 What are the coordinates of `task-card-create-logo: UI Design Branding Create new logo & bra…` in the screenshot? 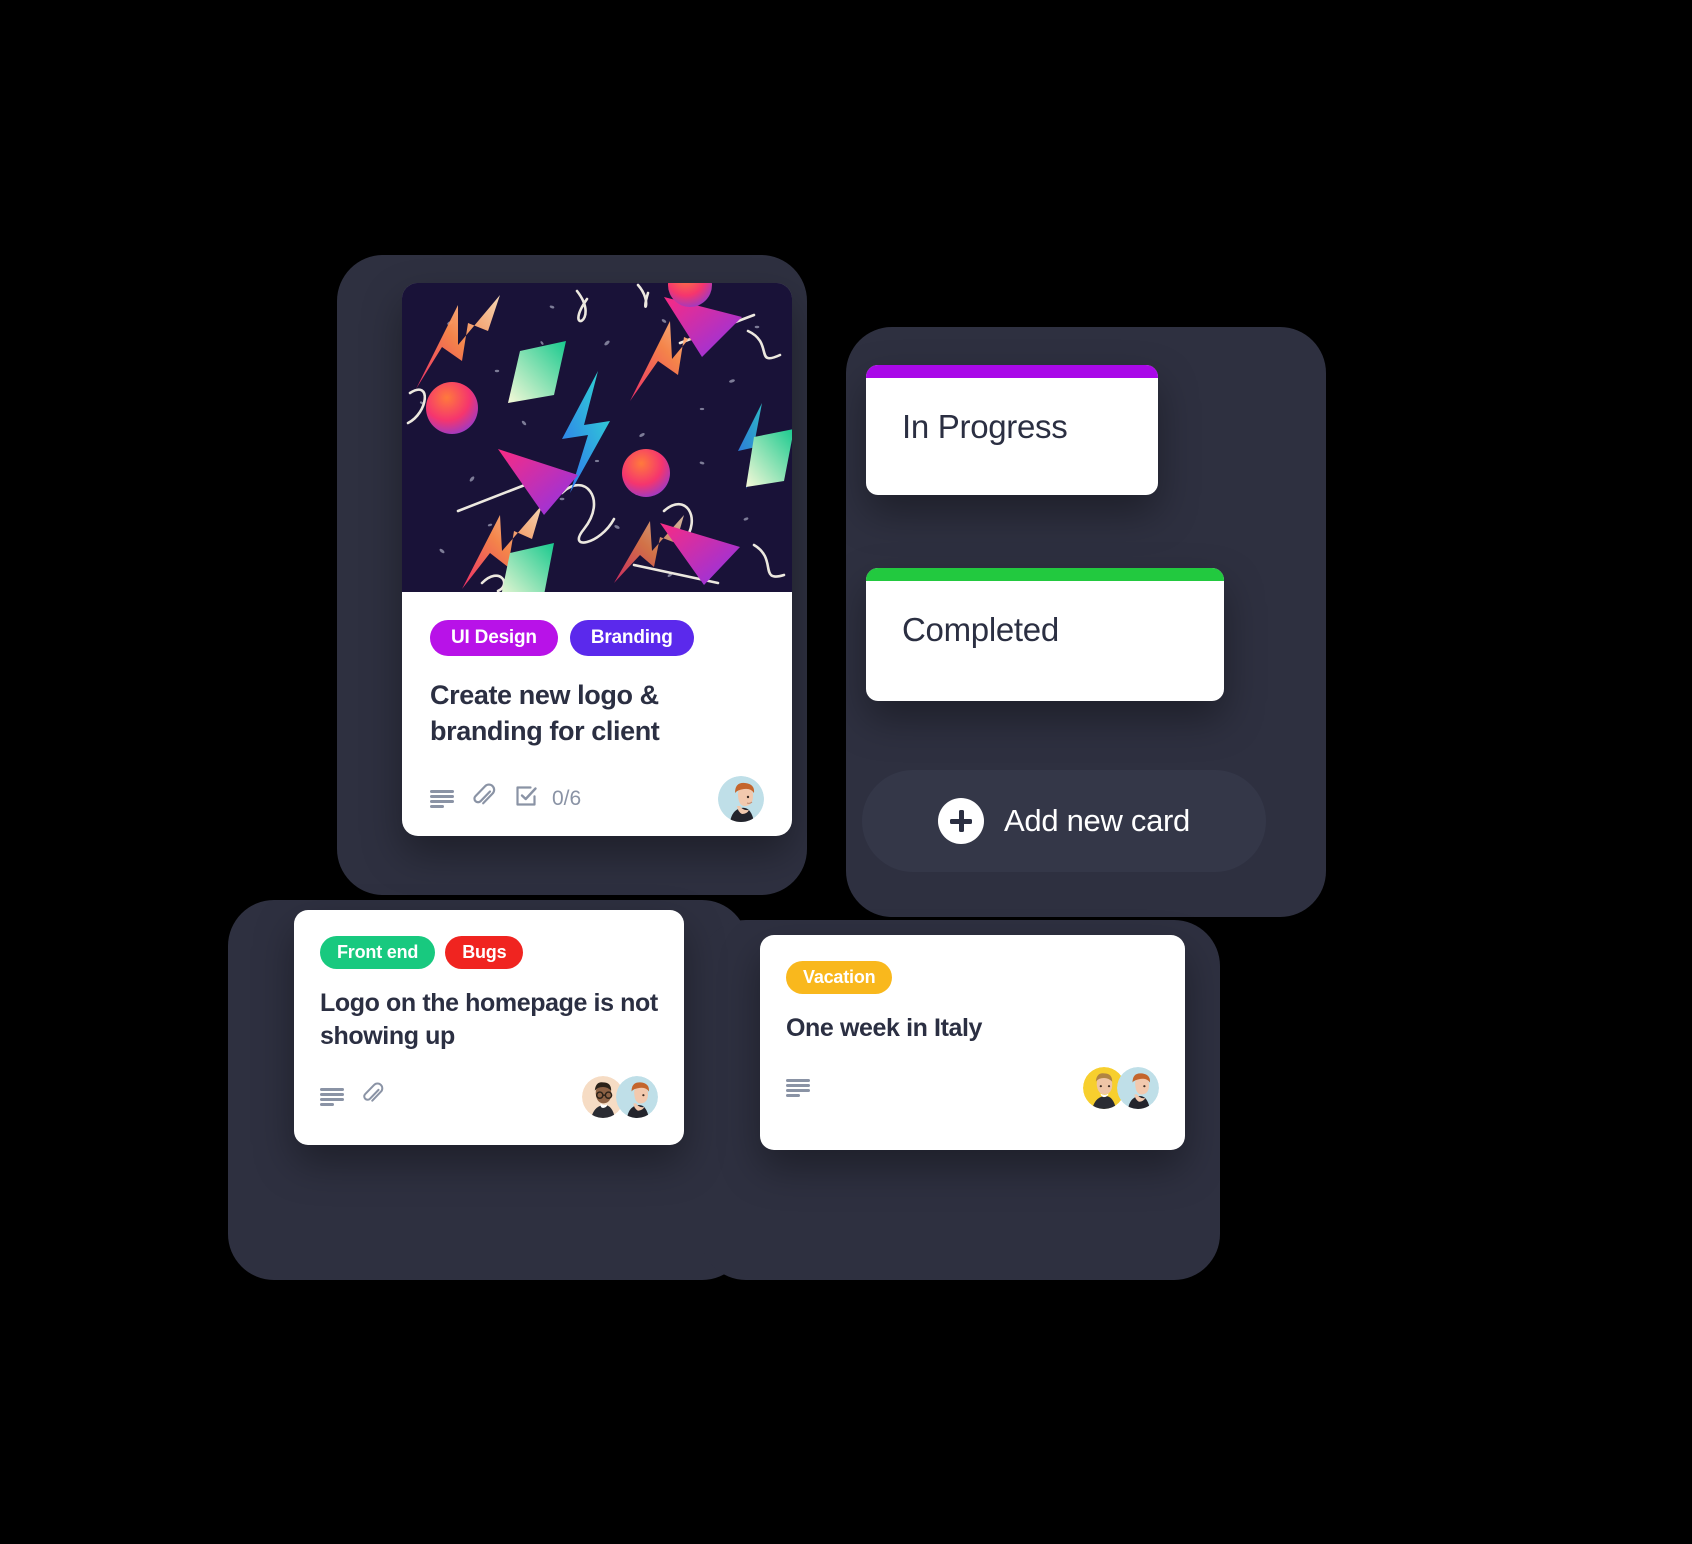 It's located at (597, 559).